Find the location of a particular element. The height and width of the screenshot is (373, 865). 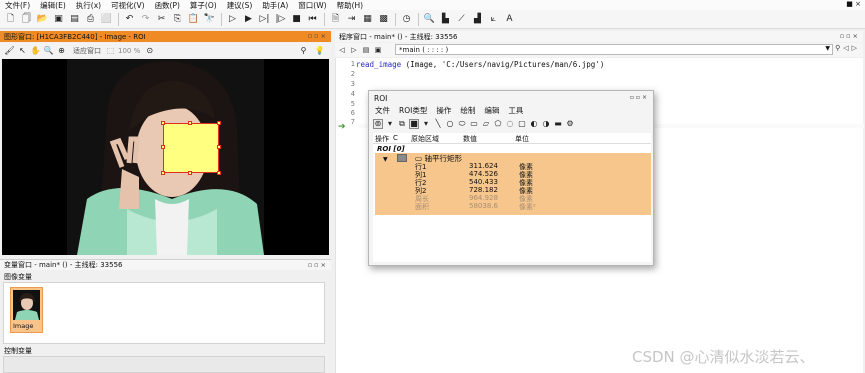

rotated-rectangle-tool-icon: ▱ is located at coordinates (486, 124).